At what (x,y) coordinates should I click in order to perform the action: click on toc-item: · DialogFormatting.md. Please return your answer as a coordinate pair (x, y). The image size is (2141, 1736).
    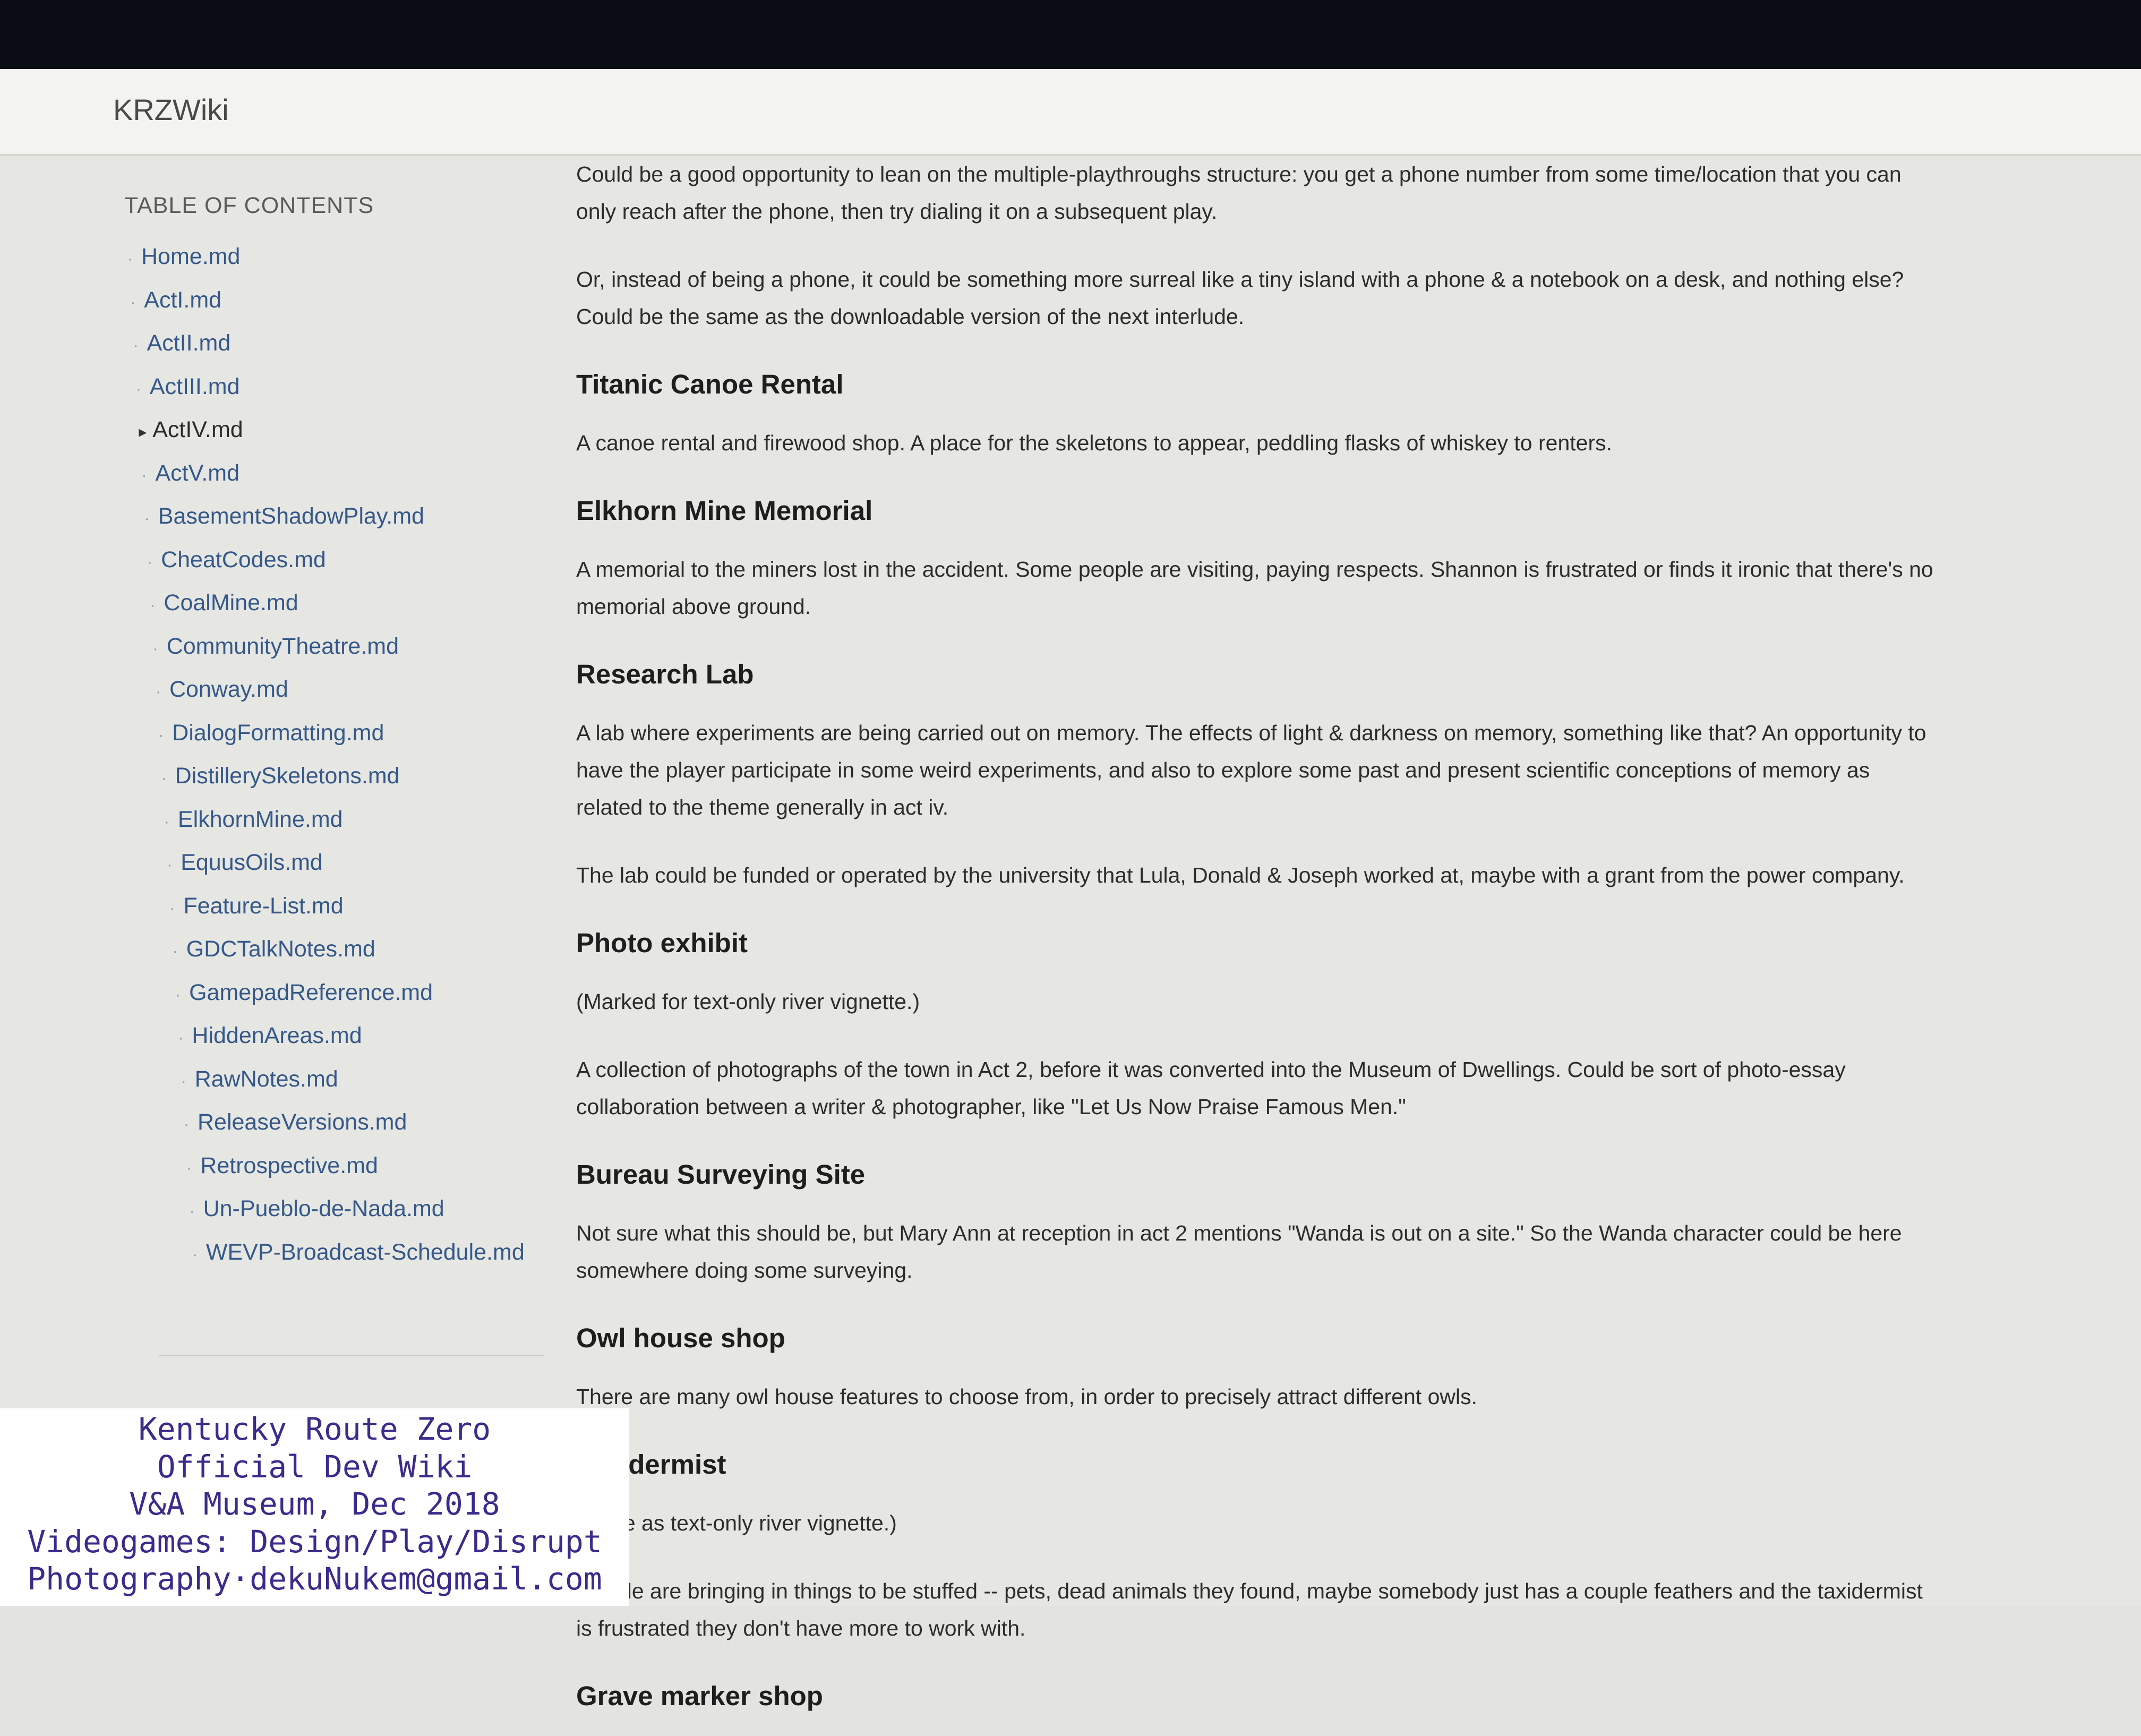
    Looking at the image, I should click on (276, 733).